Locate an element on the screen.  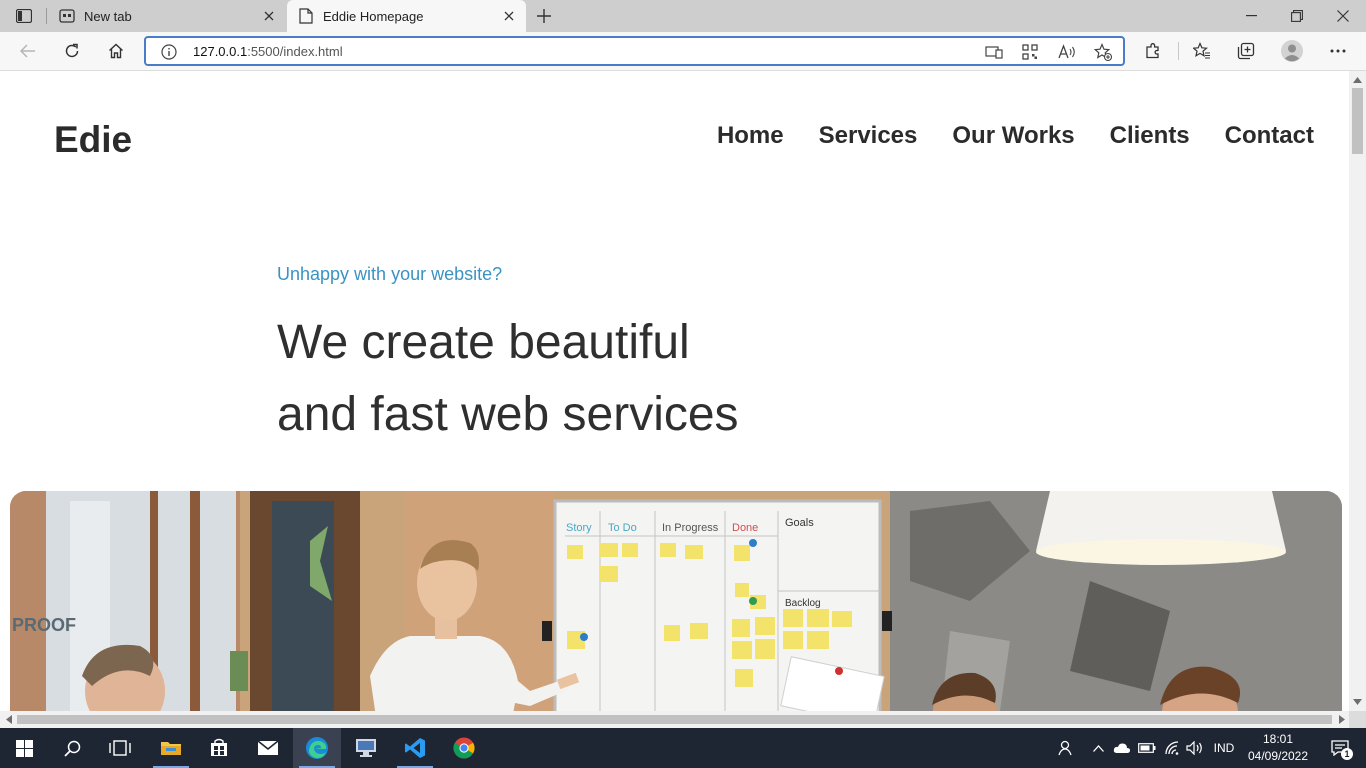
input-language-button: IND is located at coordinates (1224, 748).